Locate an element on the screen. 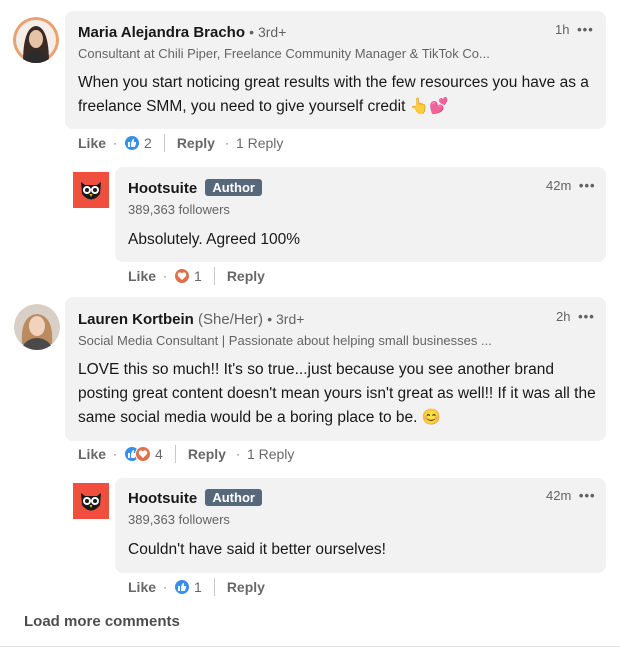 Image resolution: width=620 pixels, height=647 pixels. comment-meta: 2h ••• is located at coordinates (575, 316).